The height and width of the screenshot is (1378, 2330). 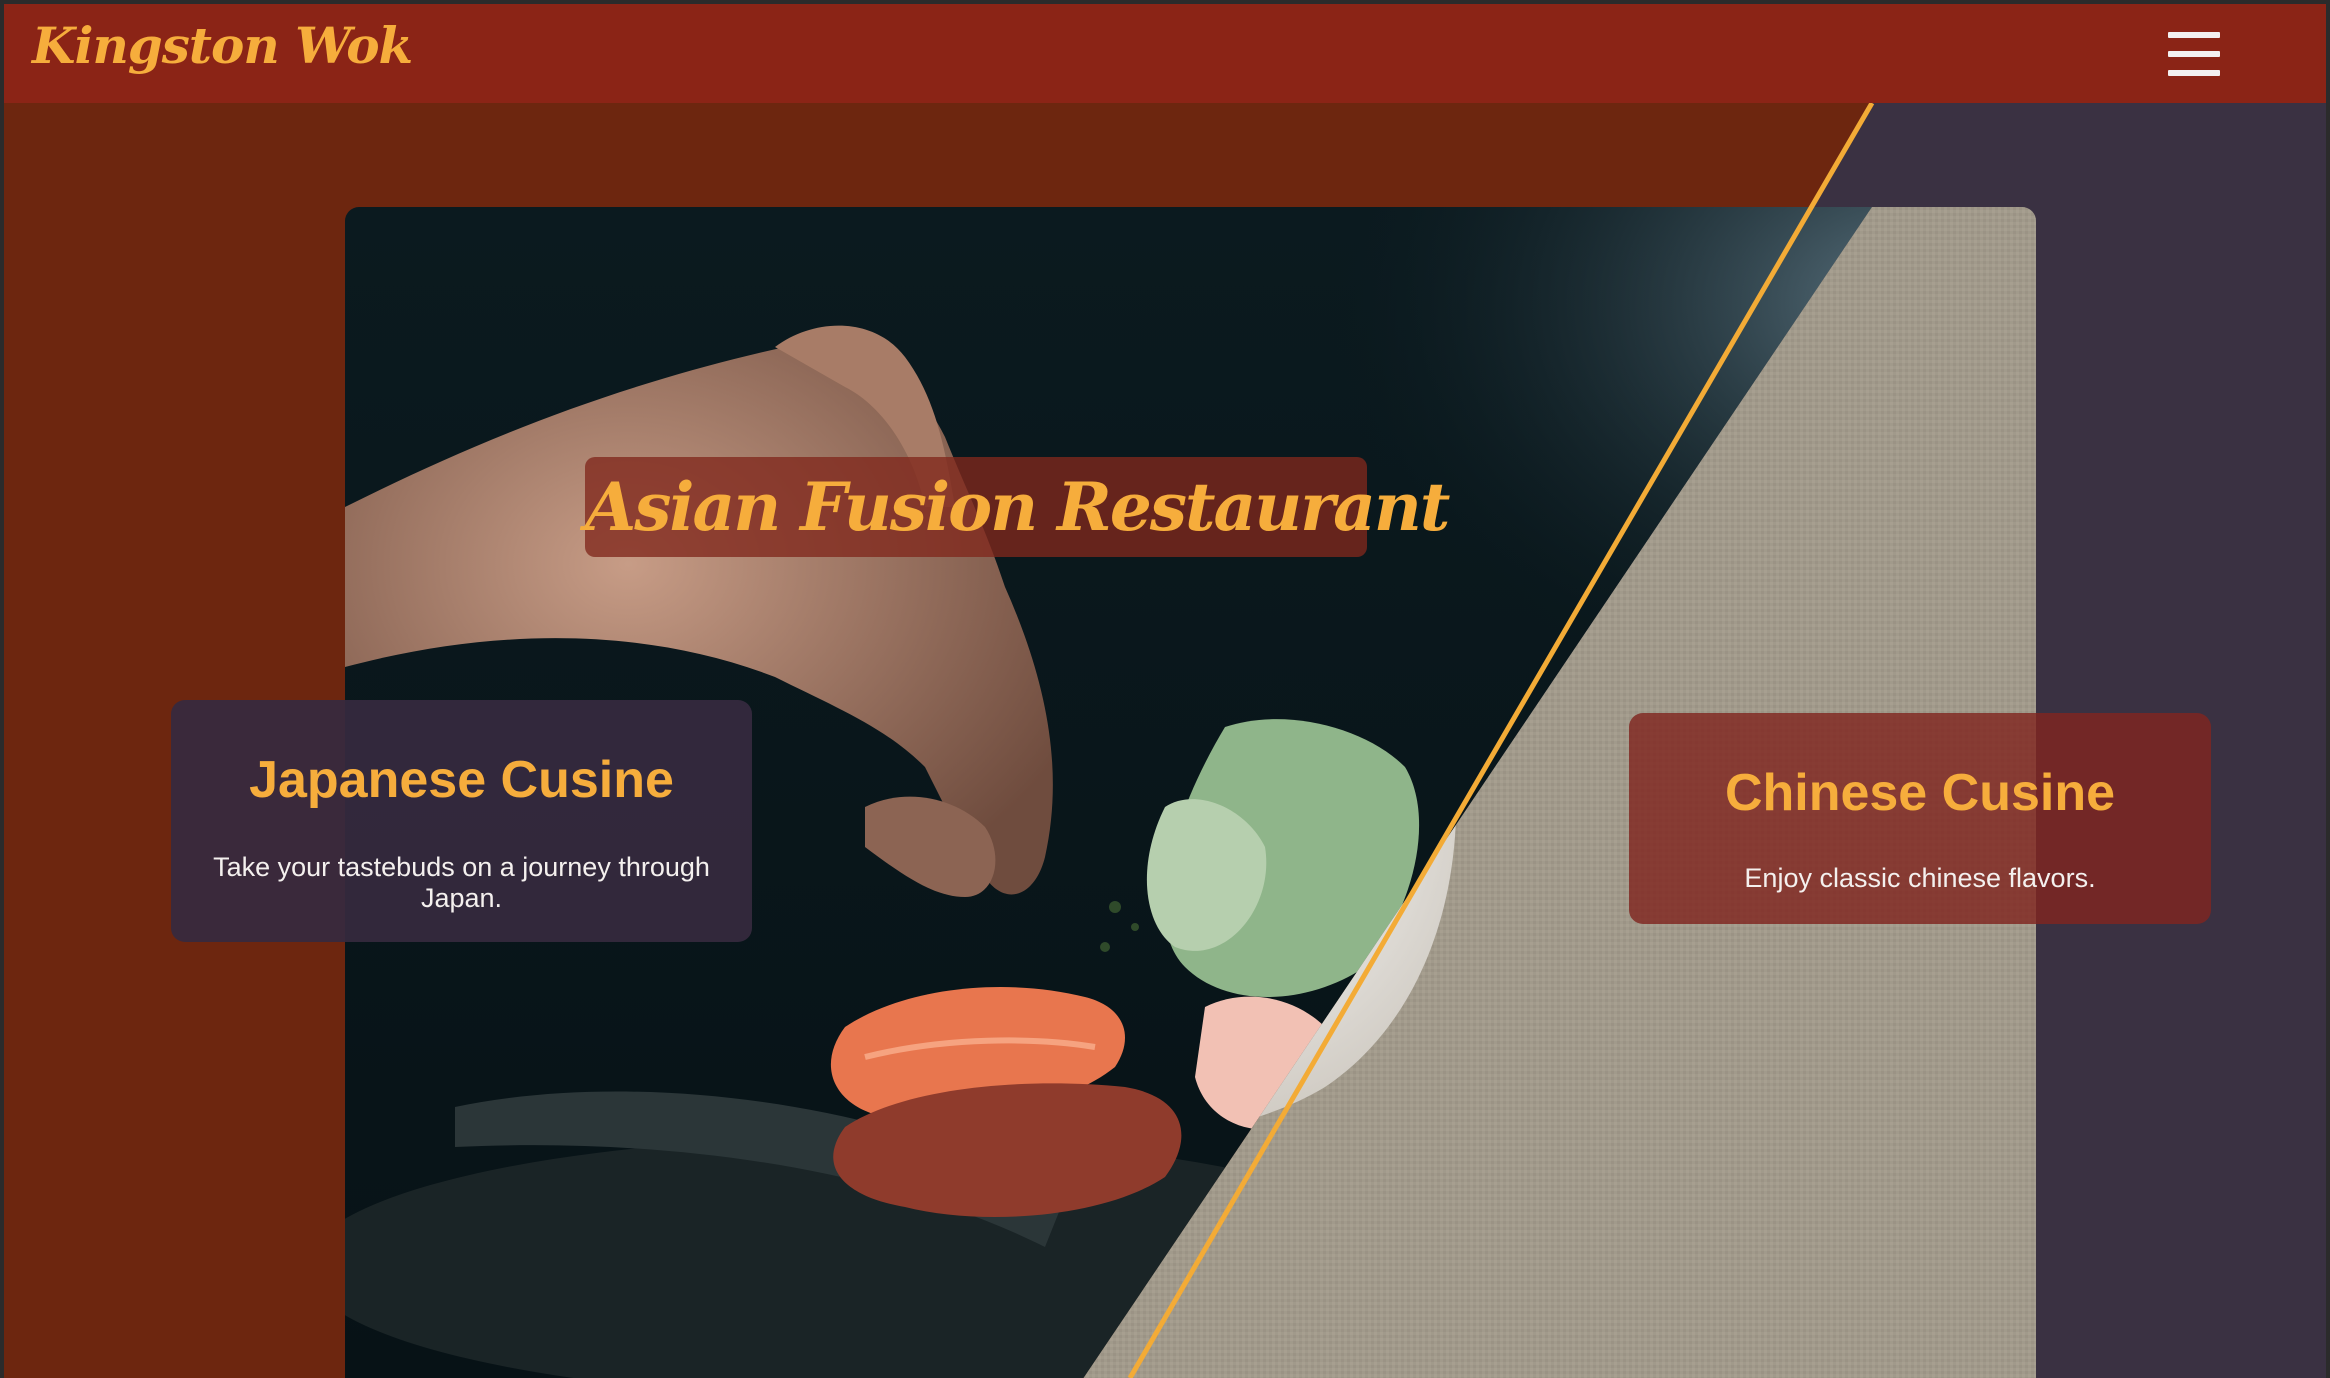 I want to click on hamburger-menu-icon, so click(x=2194, y=54).